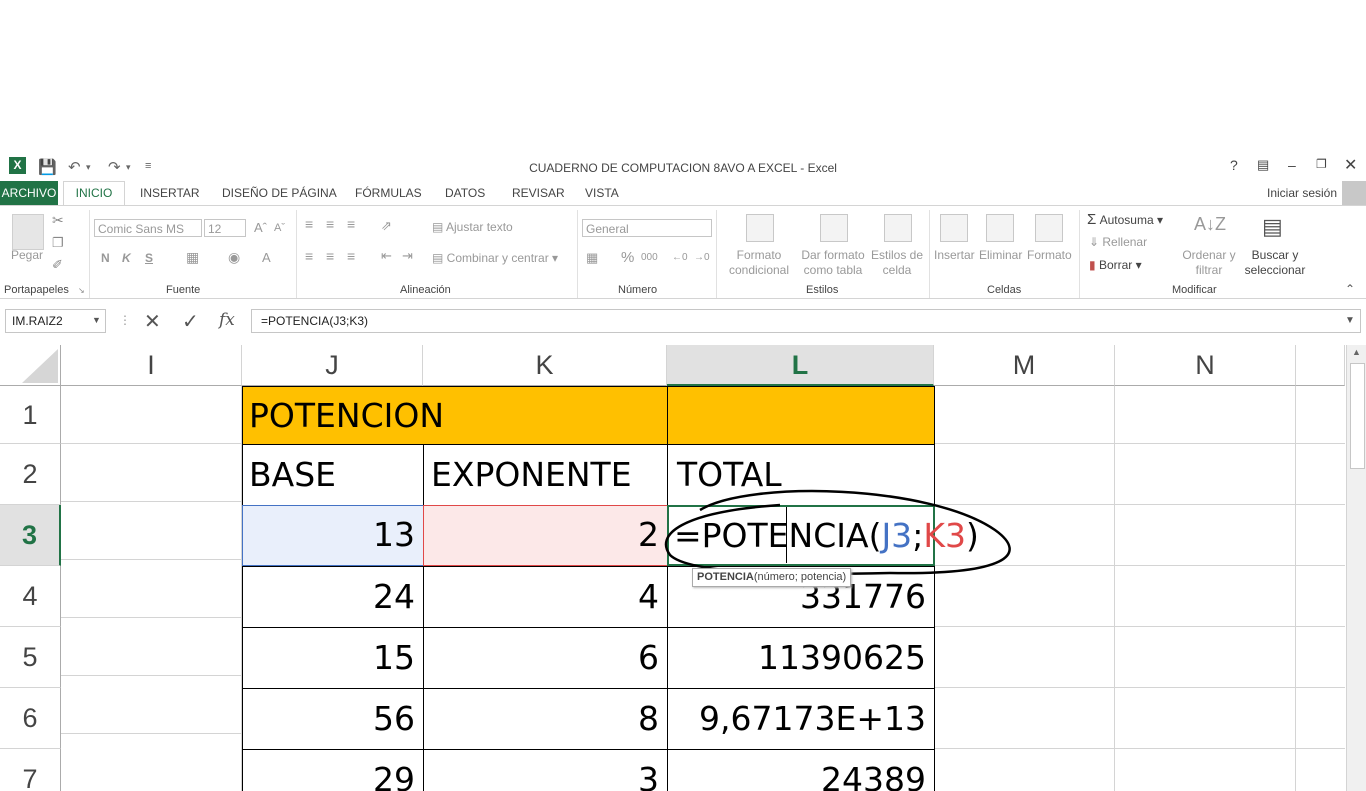  What do you see at coordinates (1000, 228) in the screenshot?
I see `delete-cells-icon` at bounding box center [1000, 228].